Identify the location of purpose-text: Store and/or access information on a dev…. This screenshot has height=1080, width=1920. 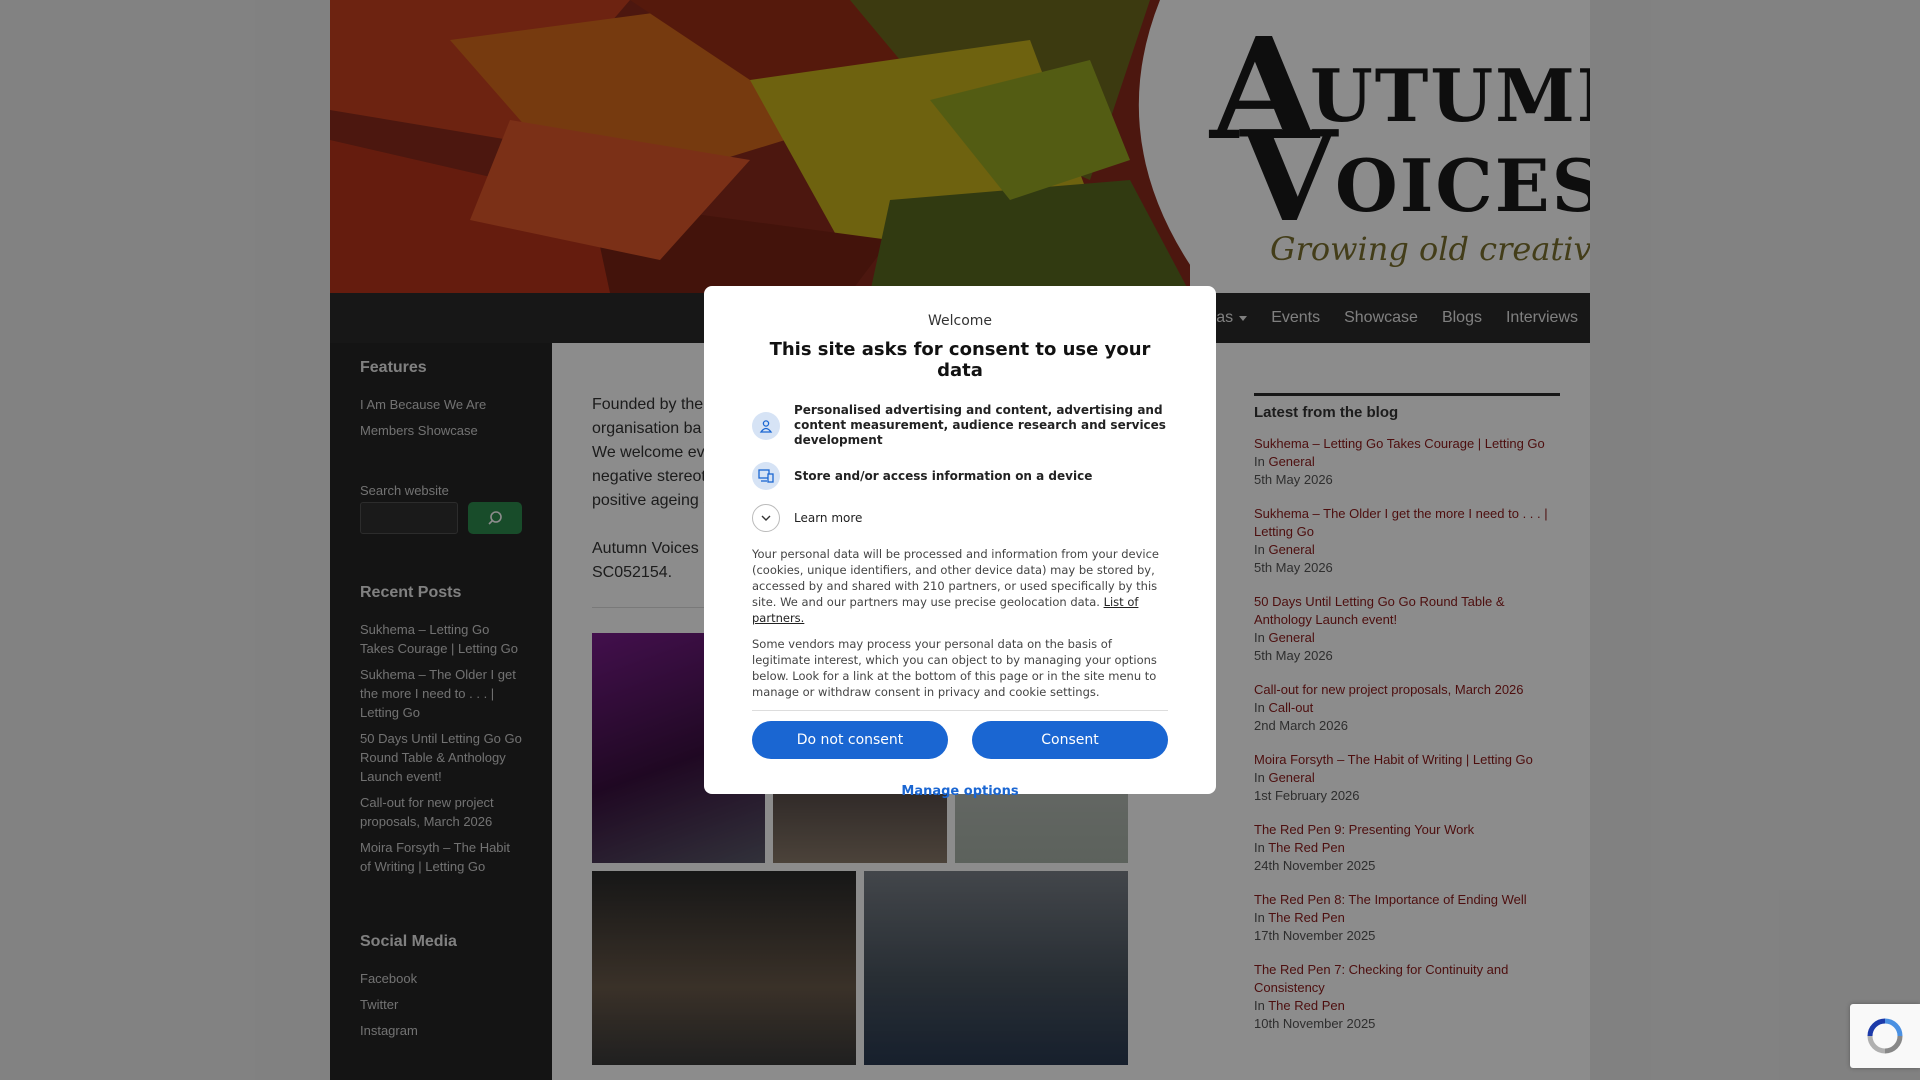
(943, 475).